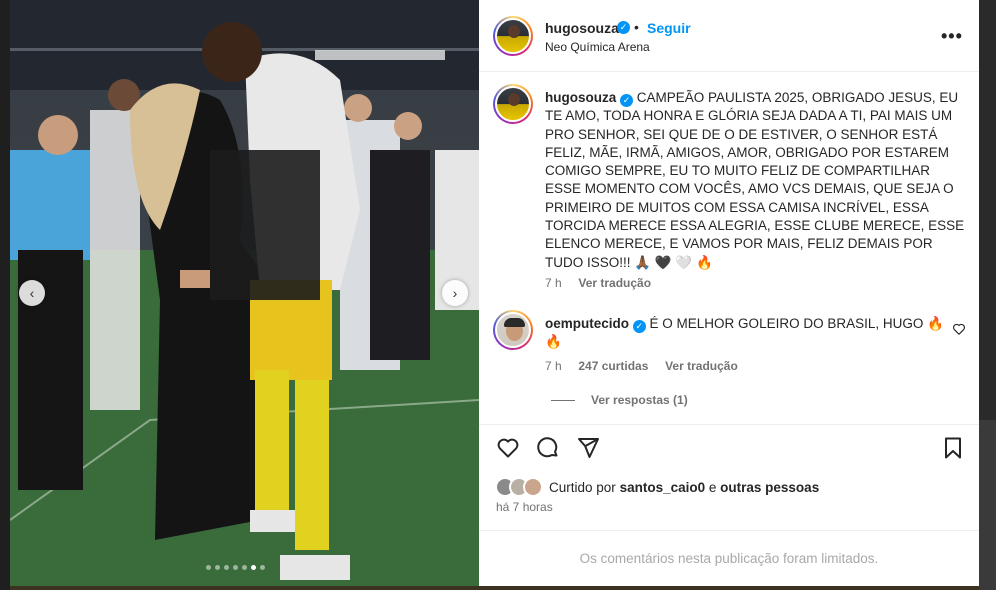 The width and height of the screenshot is (996, 590). Describe the element at coordinates (614, 283) in the screenshot. I see `caption-translate-link: Ver tradução` at that location.